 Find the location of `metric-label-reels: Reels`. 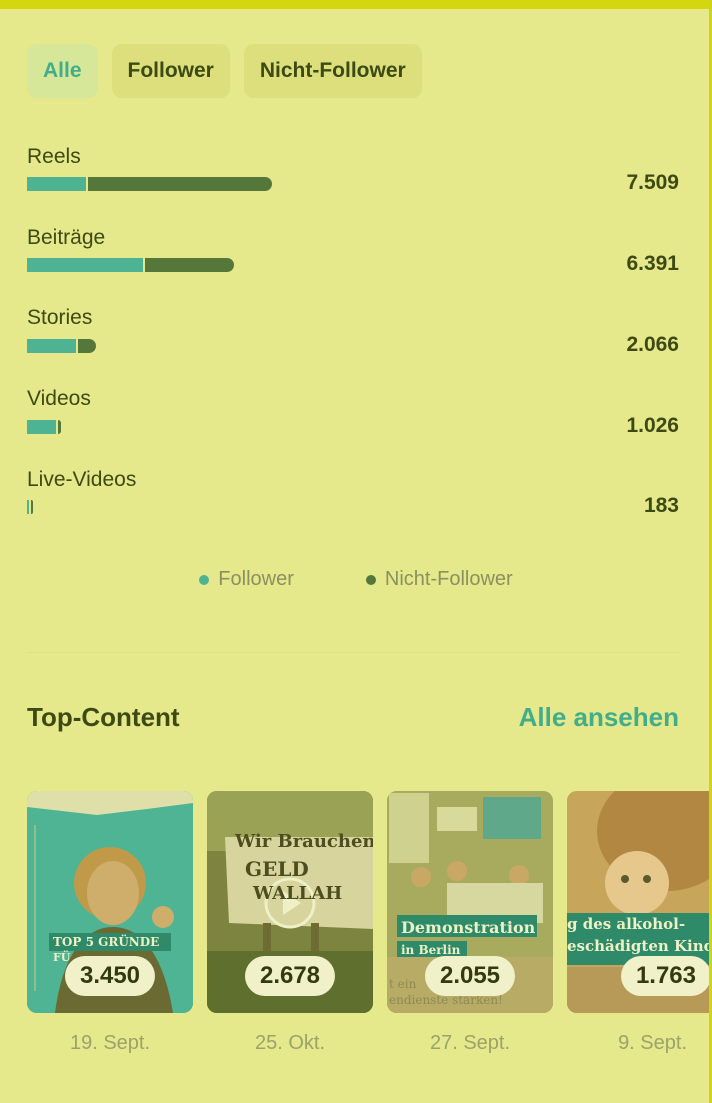

metric-label-reels: Reels is located at coordinates (54, 156).